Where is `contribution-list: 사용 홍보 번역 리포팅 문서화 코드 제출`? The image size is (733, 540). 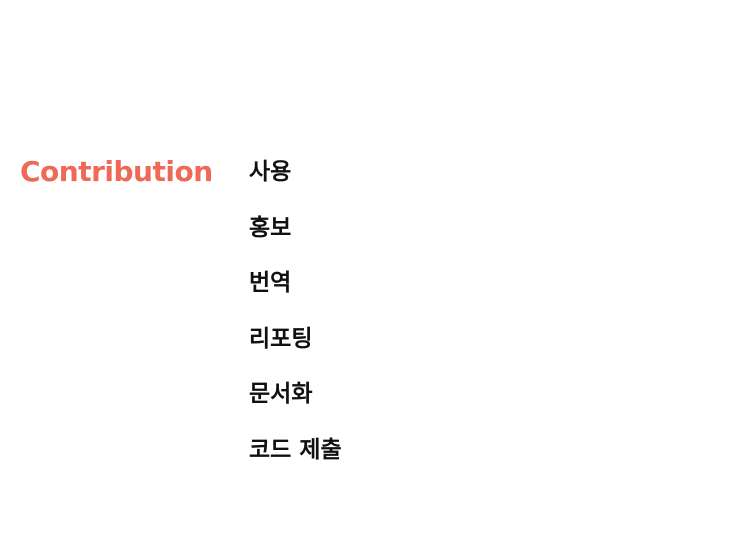 contribution-list: 사용 홍보 번역 리포팅 문서화 코드 제출 is located at coordinates (295, 318).